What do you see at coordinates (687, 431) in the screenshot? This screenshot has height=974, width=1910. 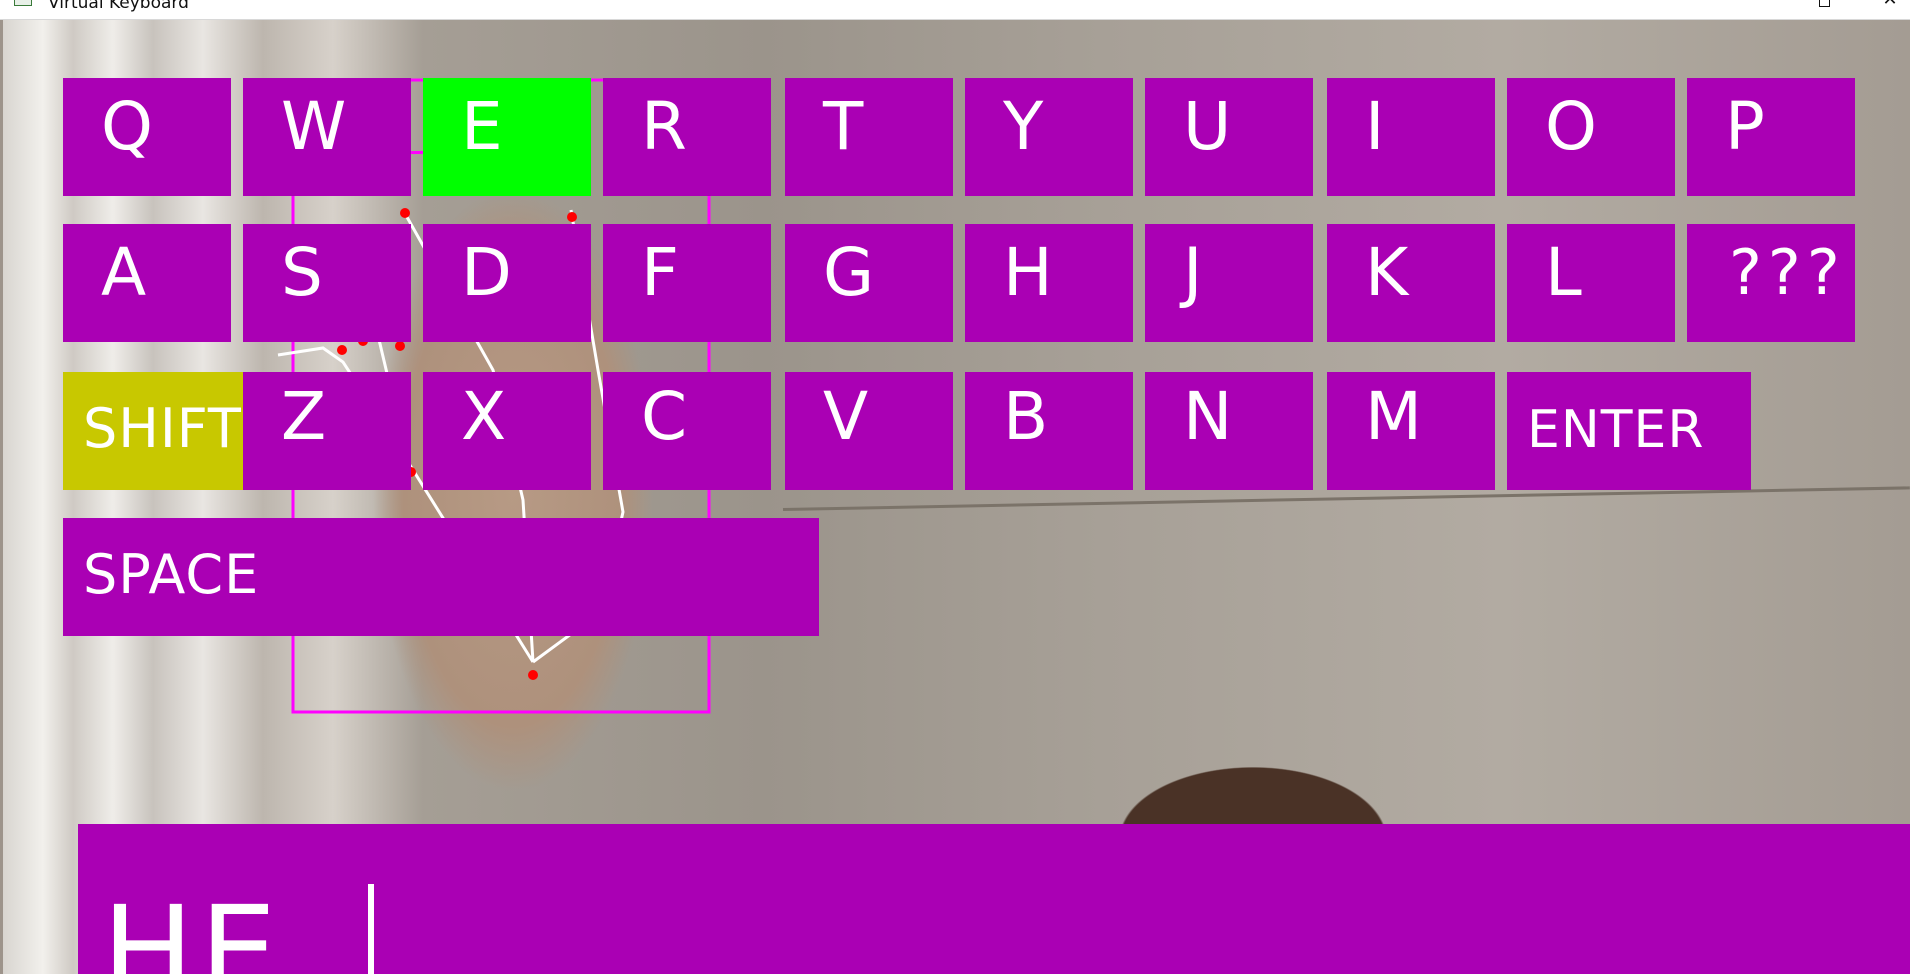 I see `key-c: C` at bounding box center [687, 431].